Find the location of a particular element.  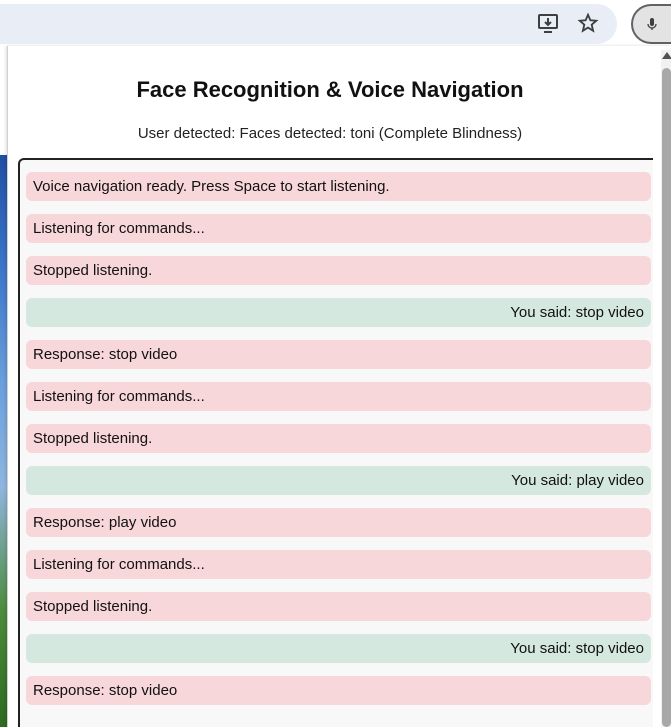

scrollbar is located at coordinates (666, 388).